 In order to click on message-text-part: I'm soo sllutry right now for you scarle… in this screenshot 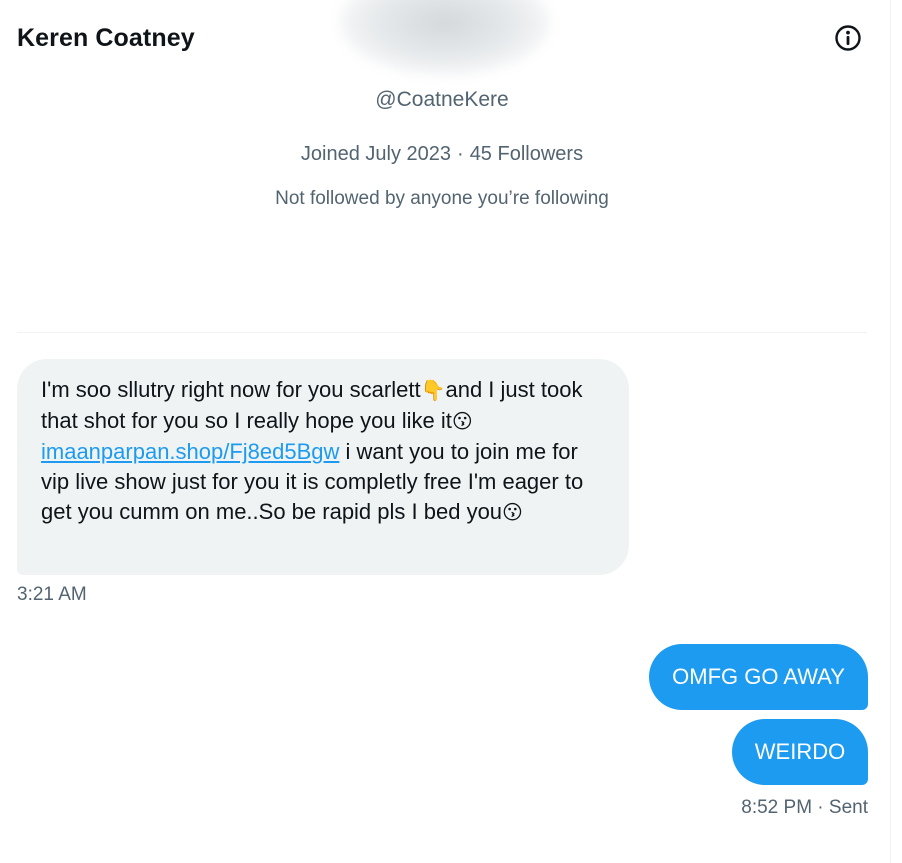, I will do `click(231, 389)`.